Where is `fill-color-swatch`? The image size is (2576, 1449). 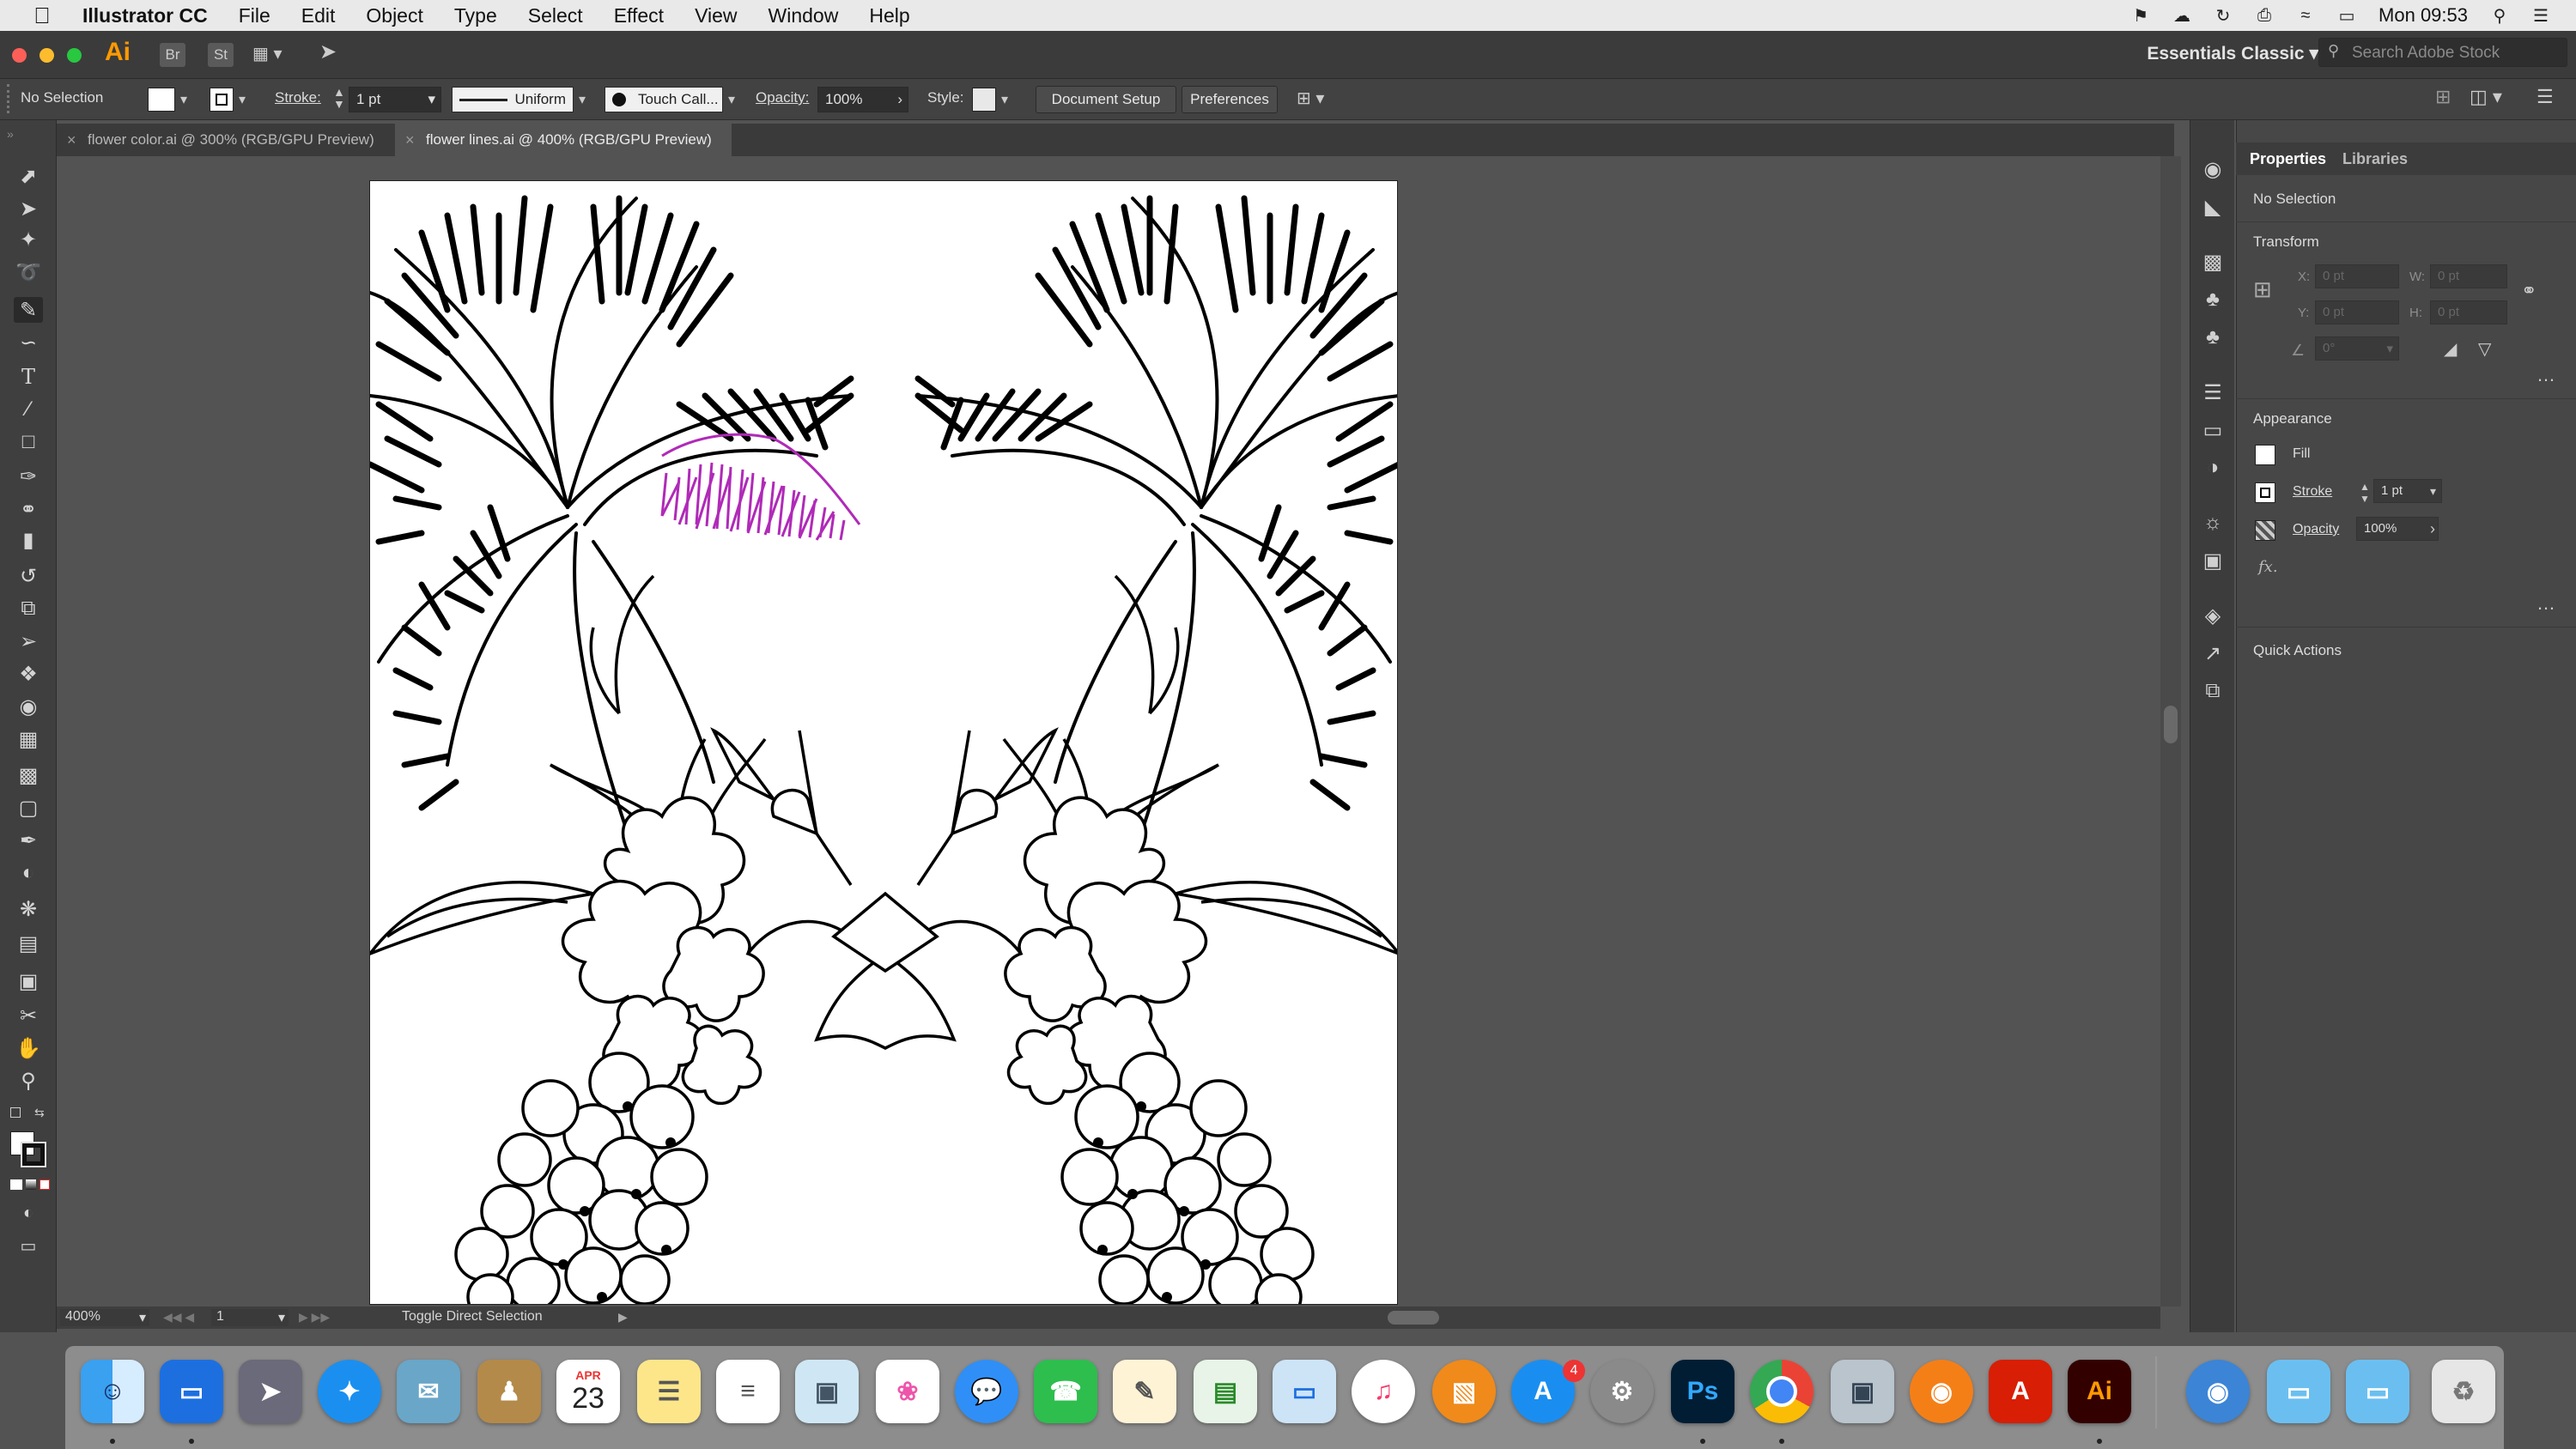 fill-color-swatch is located at coordinates (2265, 455).